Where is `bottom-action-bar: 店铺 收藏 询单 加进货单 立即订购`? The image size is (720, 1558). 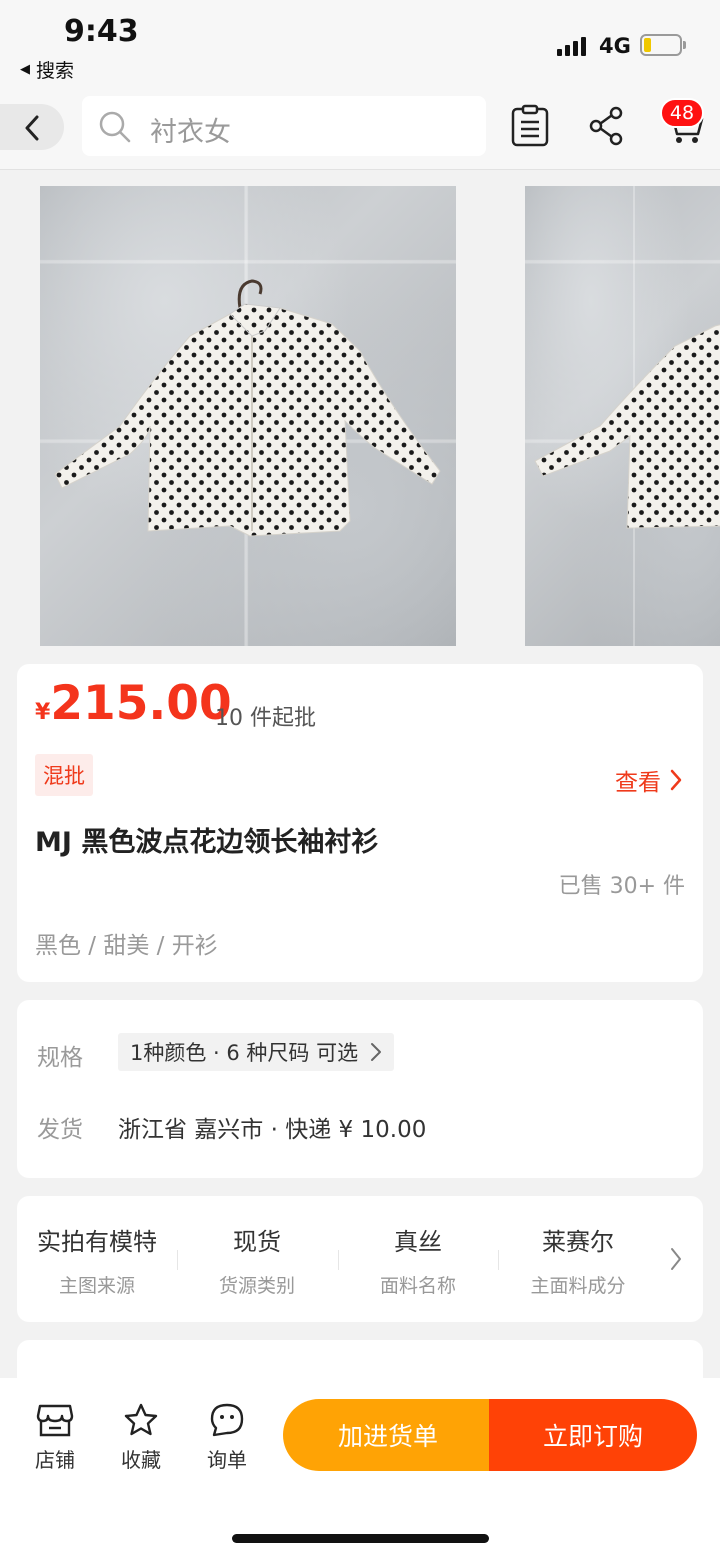
bottom-action-bar: 店铺 收藏 询单 加进货单 立即订购 is located at coordinates (360, 1468).